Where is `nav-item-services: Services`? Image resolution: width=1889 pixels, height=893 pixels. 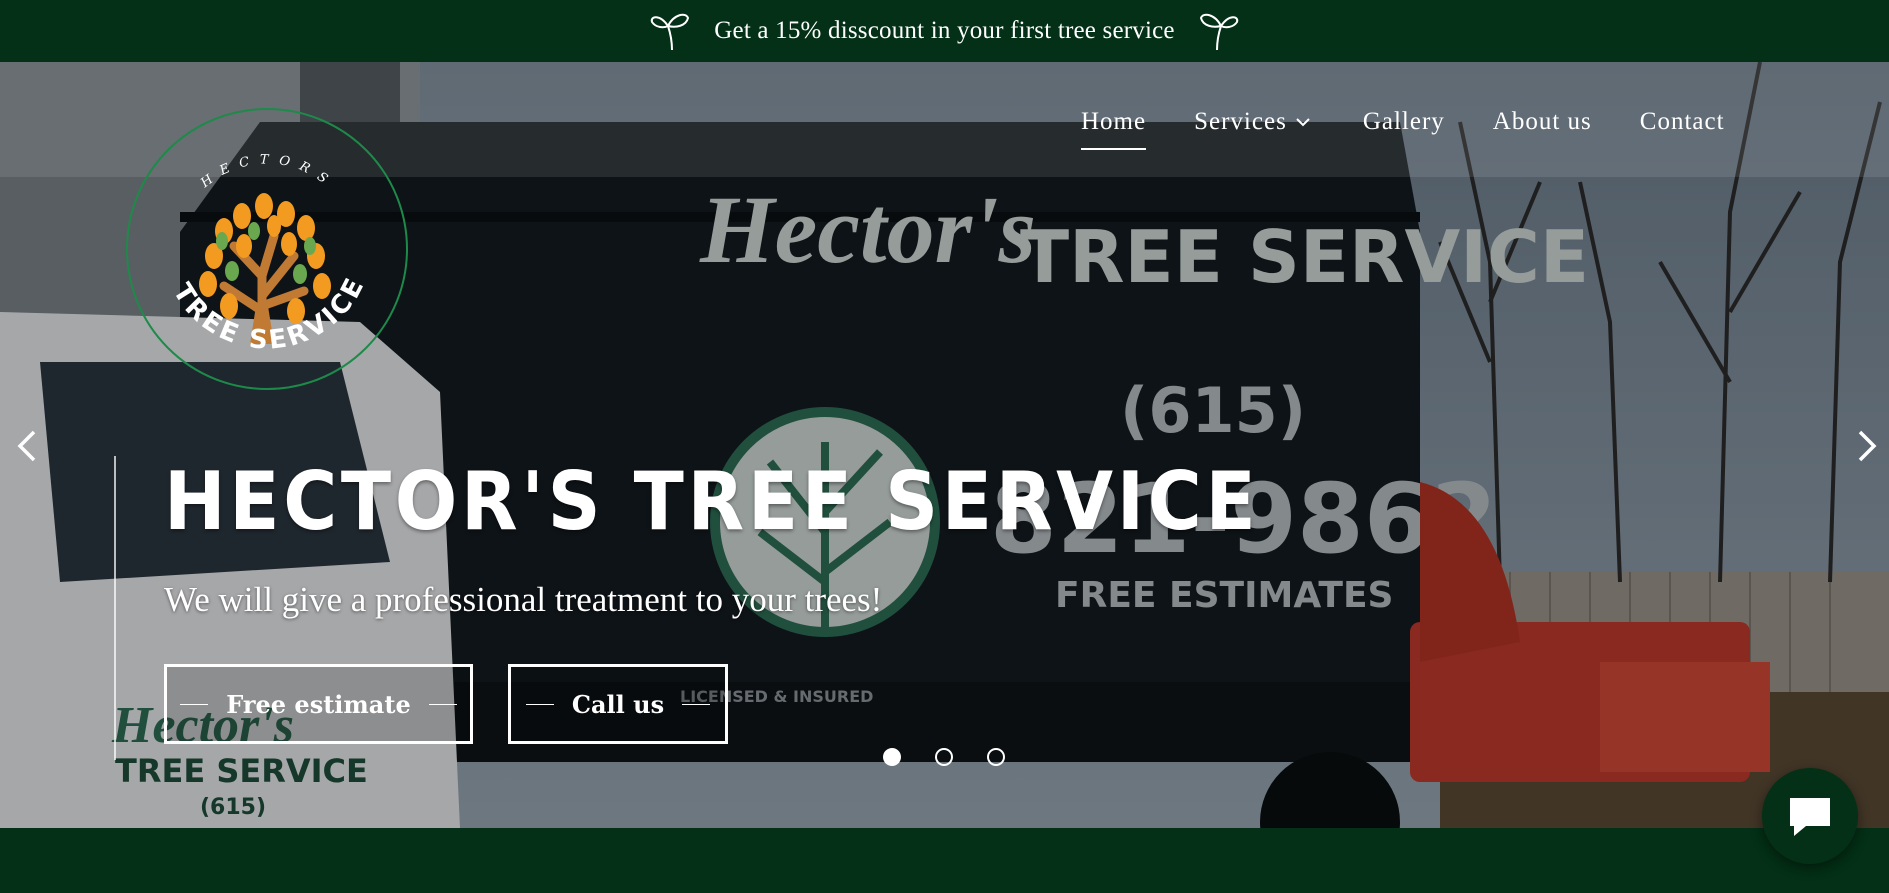
nav-item-services: Services is located at coordinates (1252, 122).